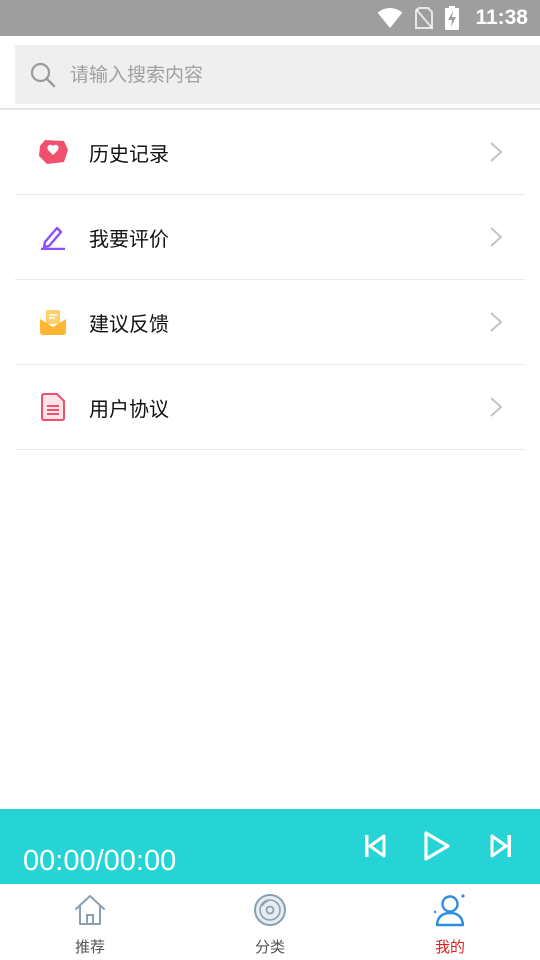 The image size is (540, 960). I want to click on search-icon, so click(43, 74).